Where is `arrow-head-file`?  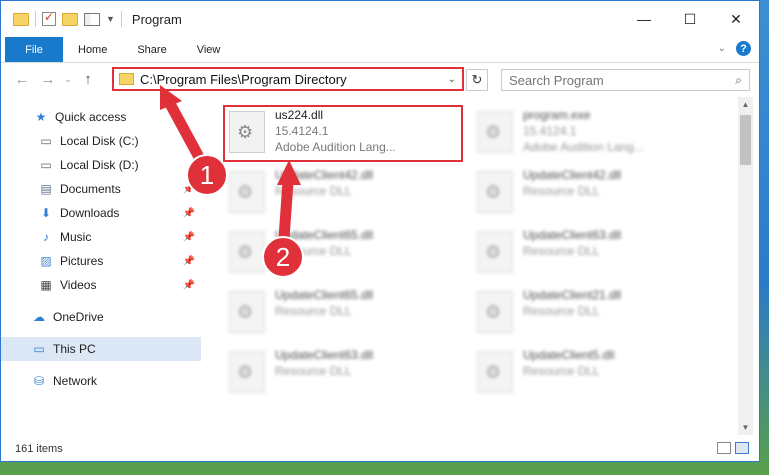 arrow-head-file is located at coordinates (289, 172).